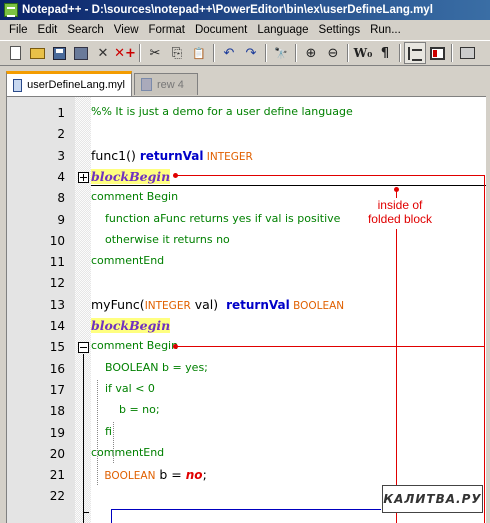  Describe the element at coordinates (115, 155) in the screenshot. I see `code-token: func1()` at that location.